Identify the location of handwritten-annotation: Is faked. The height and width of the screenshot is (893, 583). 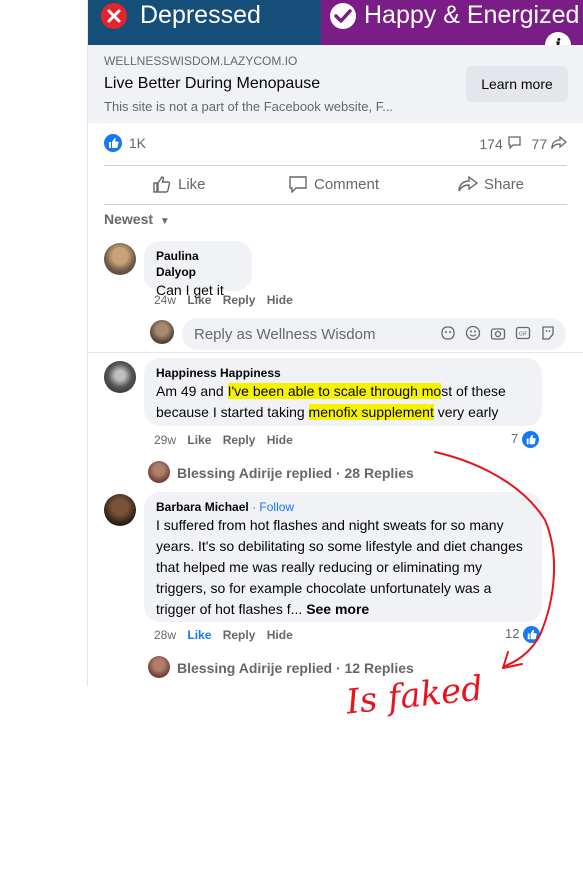
(449, 587).